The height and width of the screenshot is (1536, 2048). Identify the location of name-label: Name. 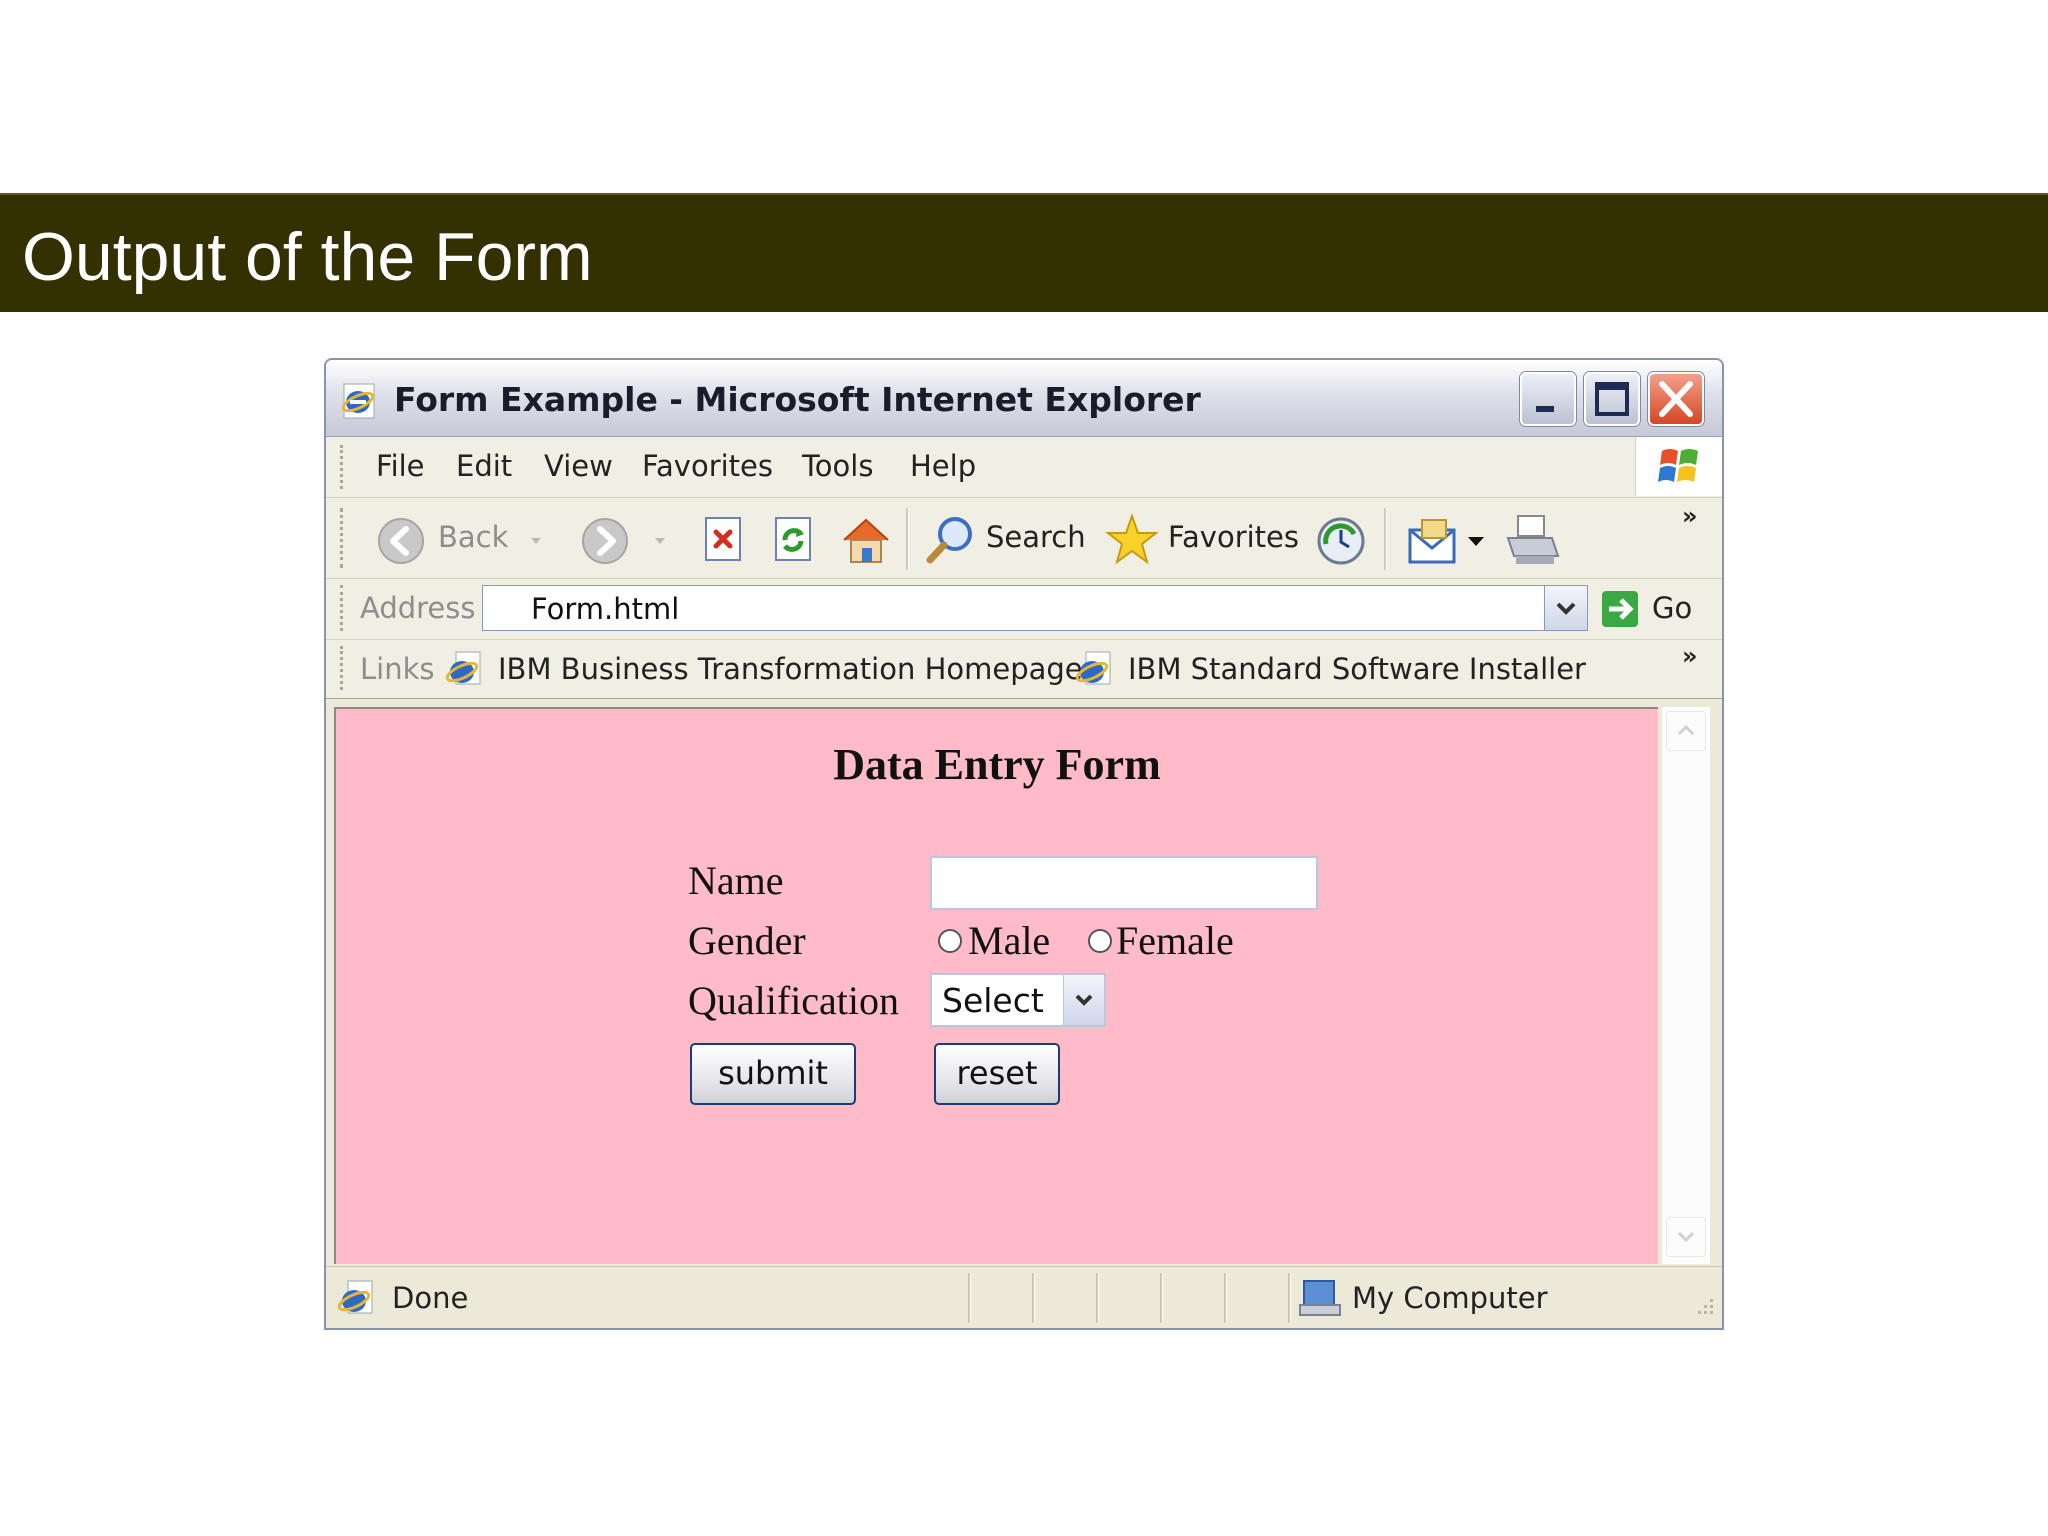
(736, 880).